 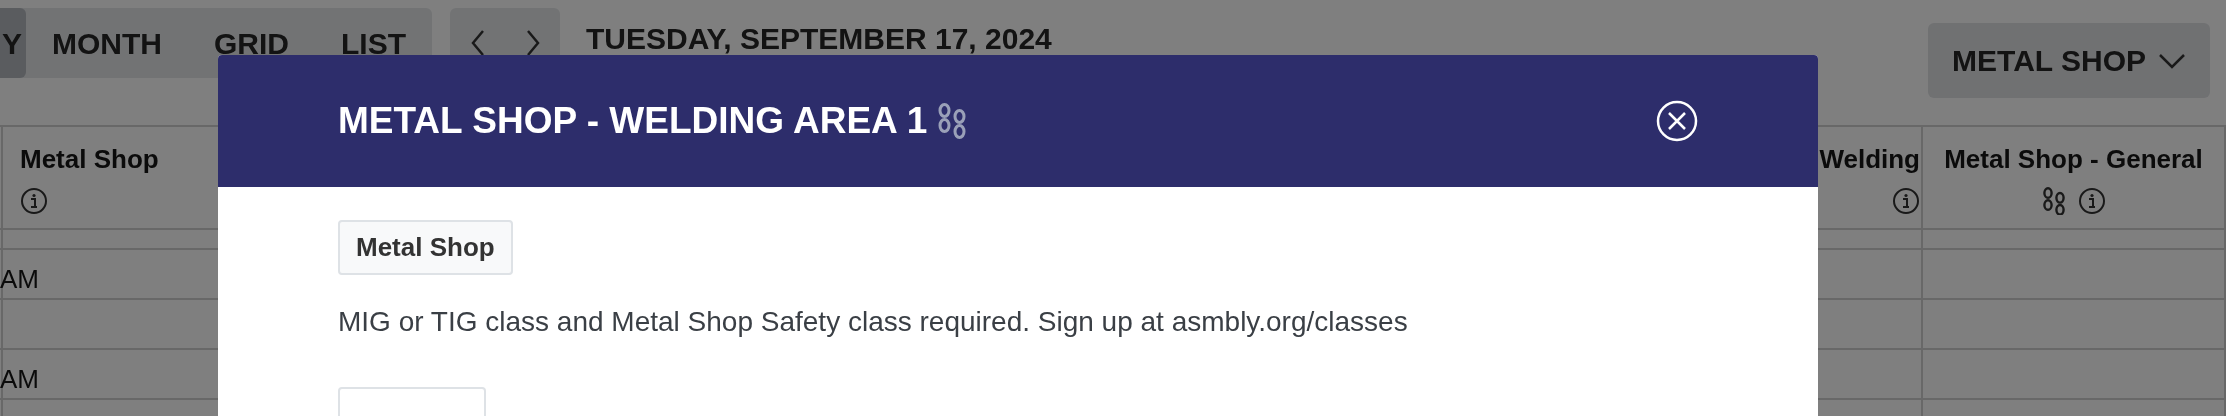 I want to click on previous-icon, so click(x=477, y=43).